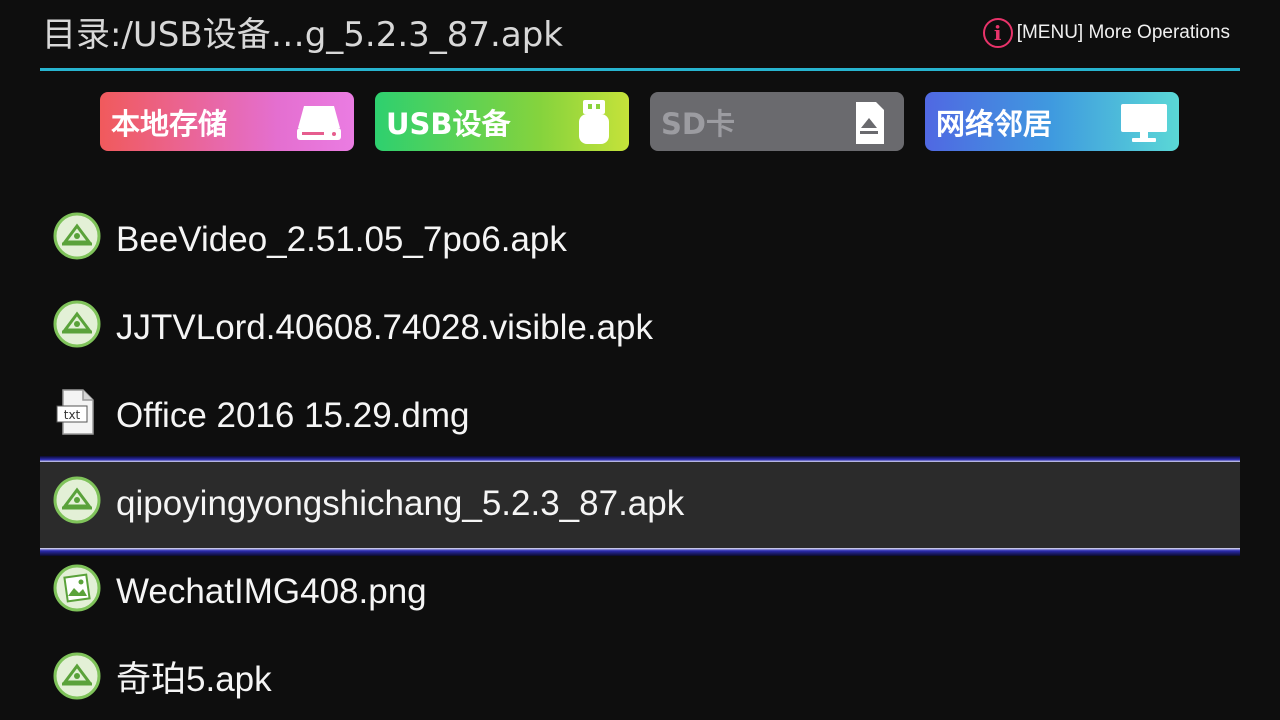  Describe the element at coordinates (777, 121) in the screenshot. I see `tab-sd-card: SD卡` at that location.